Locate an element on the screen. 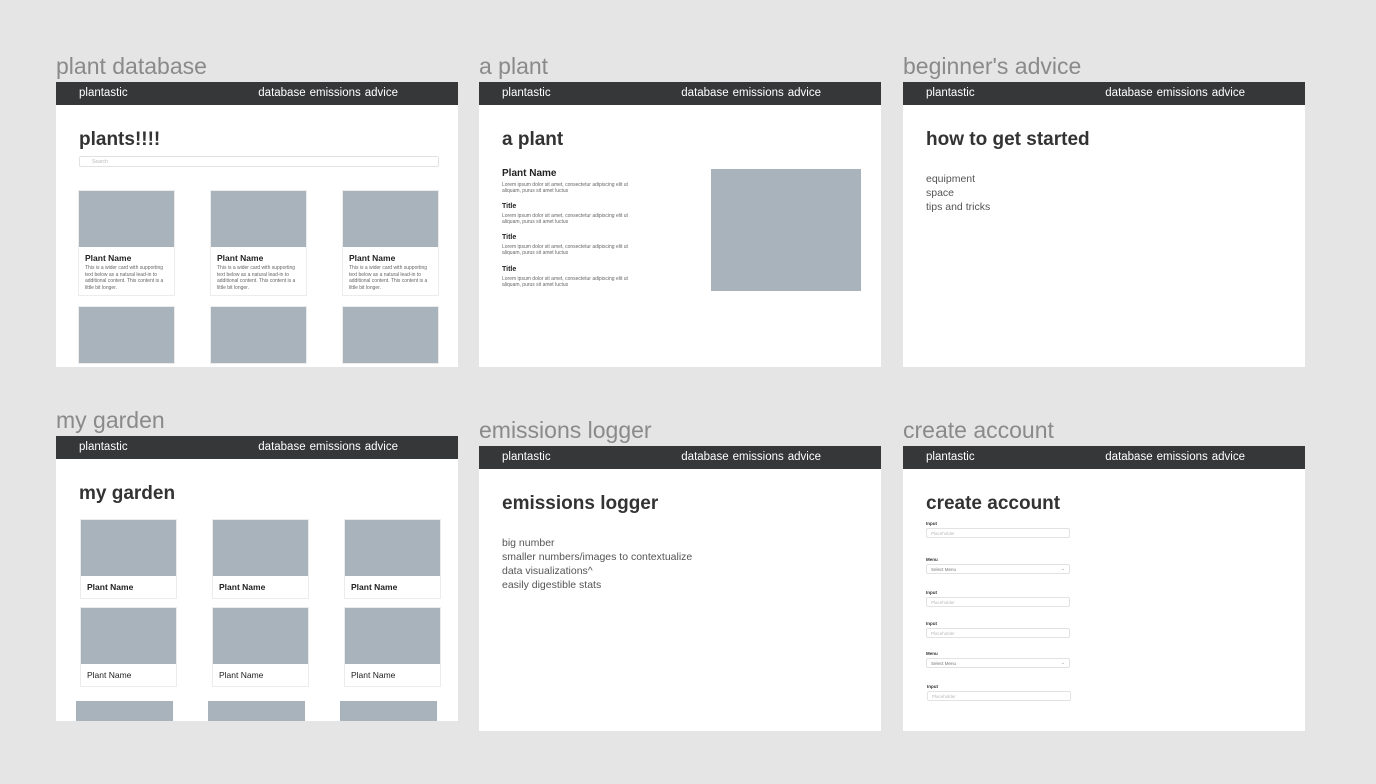  frame-label-my-garden: my garden is located at coordinates (110, 420).